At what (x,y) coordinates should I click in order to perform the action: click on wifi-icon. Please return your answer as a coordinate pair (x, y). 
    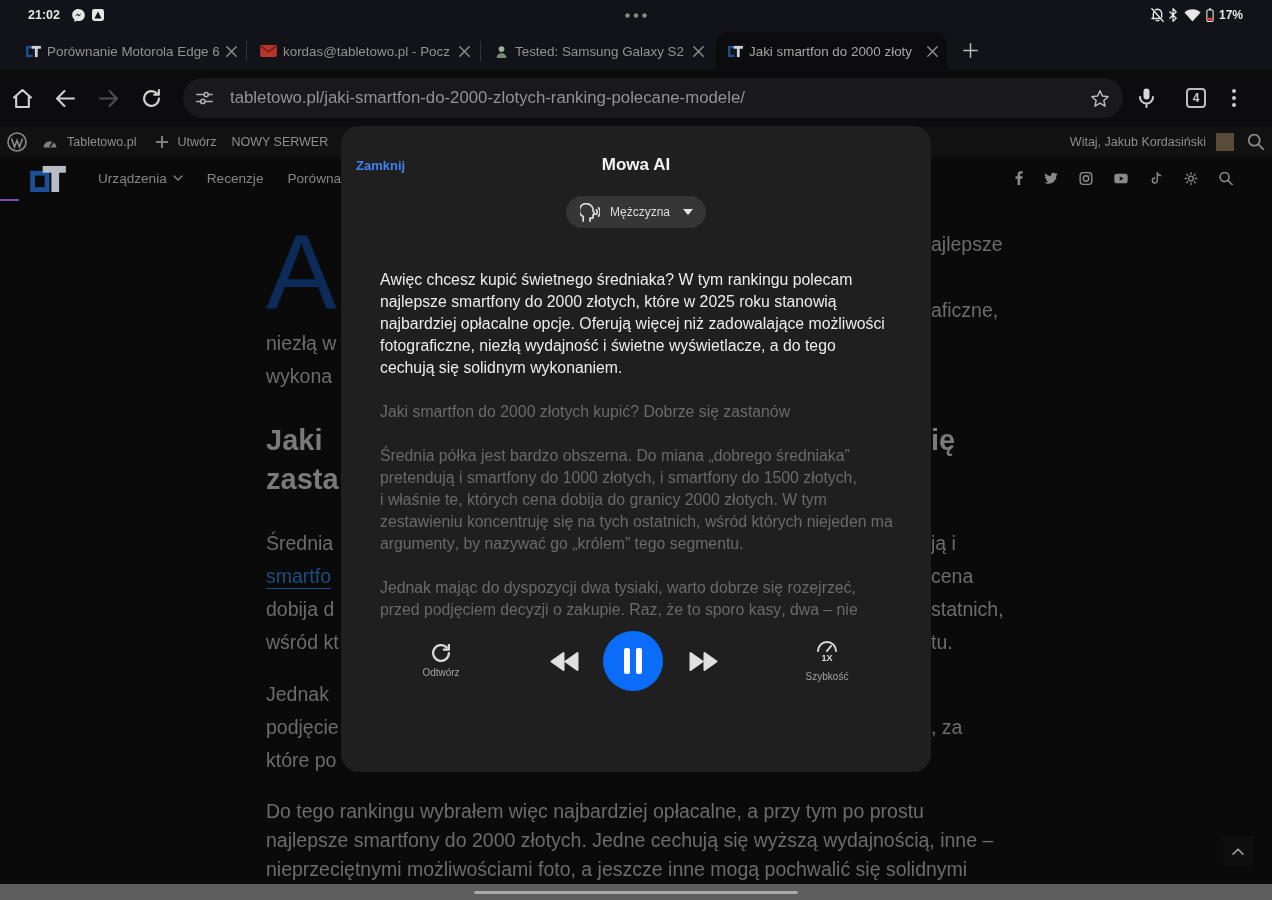
    Looking at the image, I should click on (1192, 15).